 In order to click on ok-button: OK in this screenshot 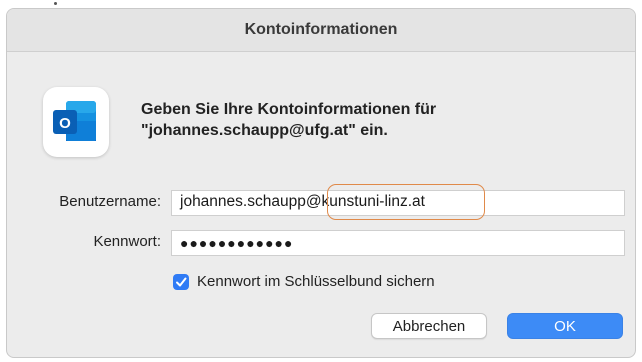, I will do `click(565, 326)`.